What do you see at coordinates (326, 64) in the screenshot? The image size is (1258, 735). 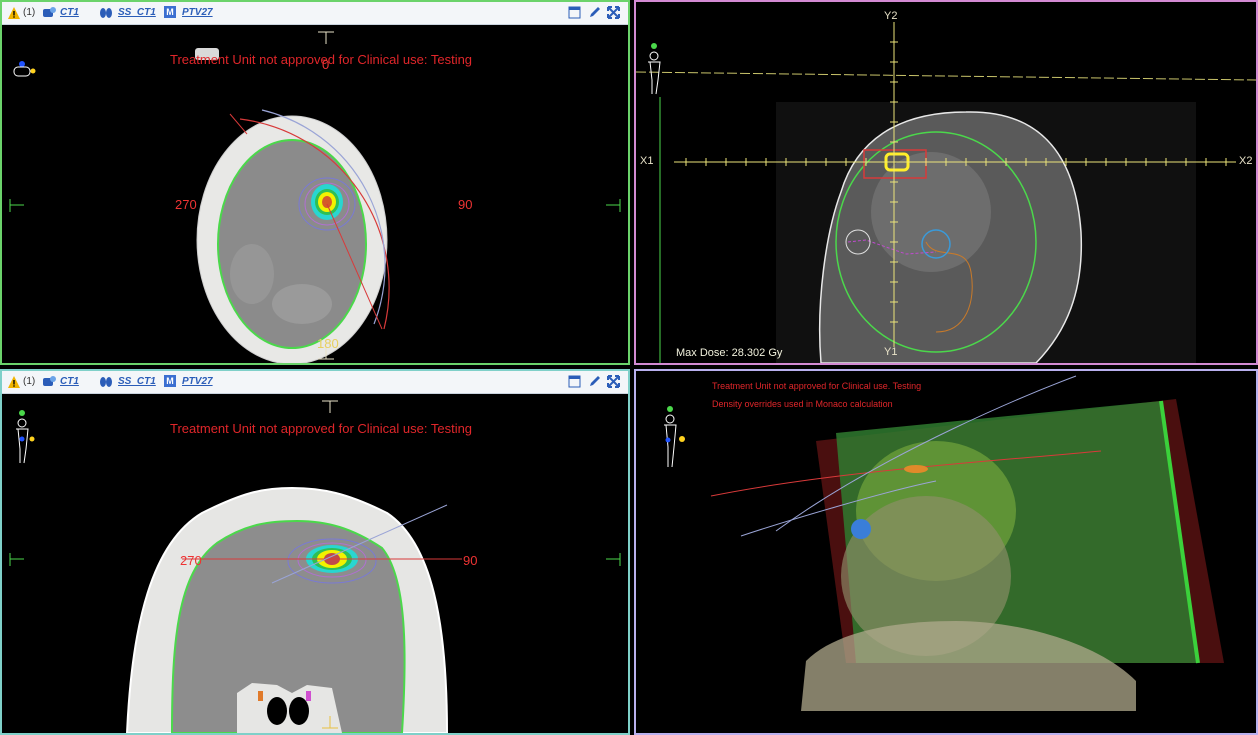 I see `gantry-angle-0: 0` at bounding box center [326, 64].